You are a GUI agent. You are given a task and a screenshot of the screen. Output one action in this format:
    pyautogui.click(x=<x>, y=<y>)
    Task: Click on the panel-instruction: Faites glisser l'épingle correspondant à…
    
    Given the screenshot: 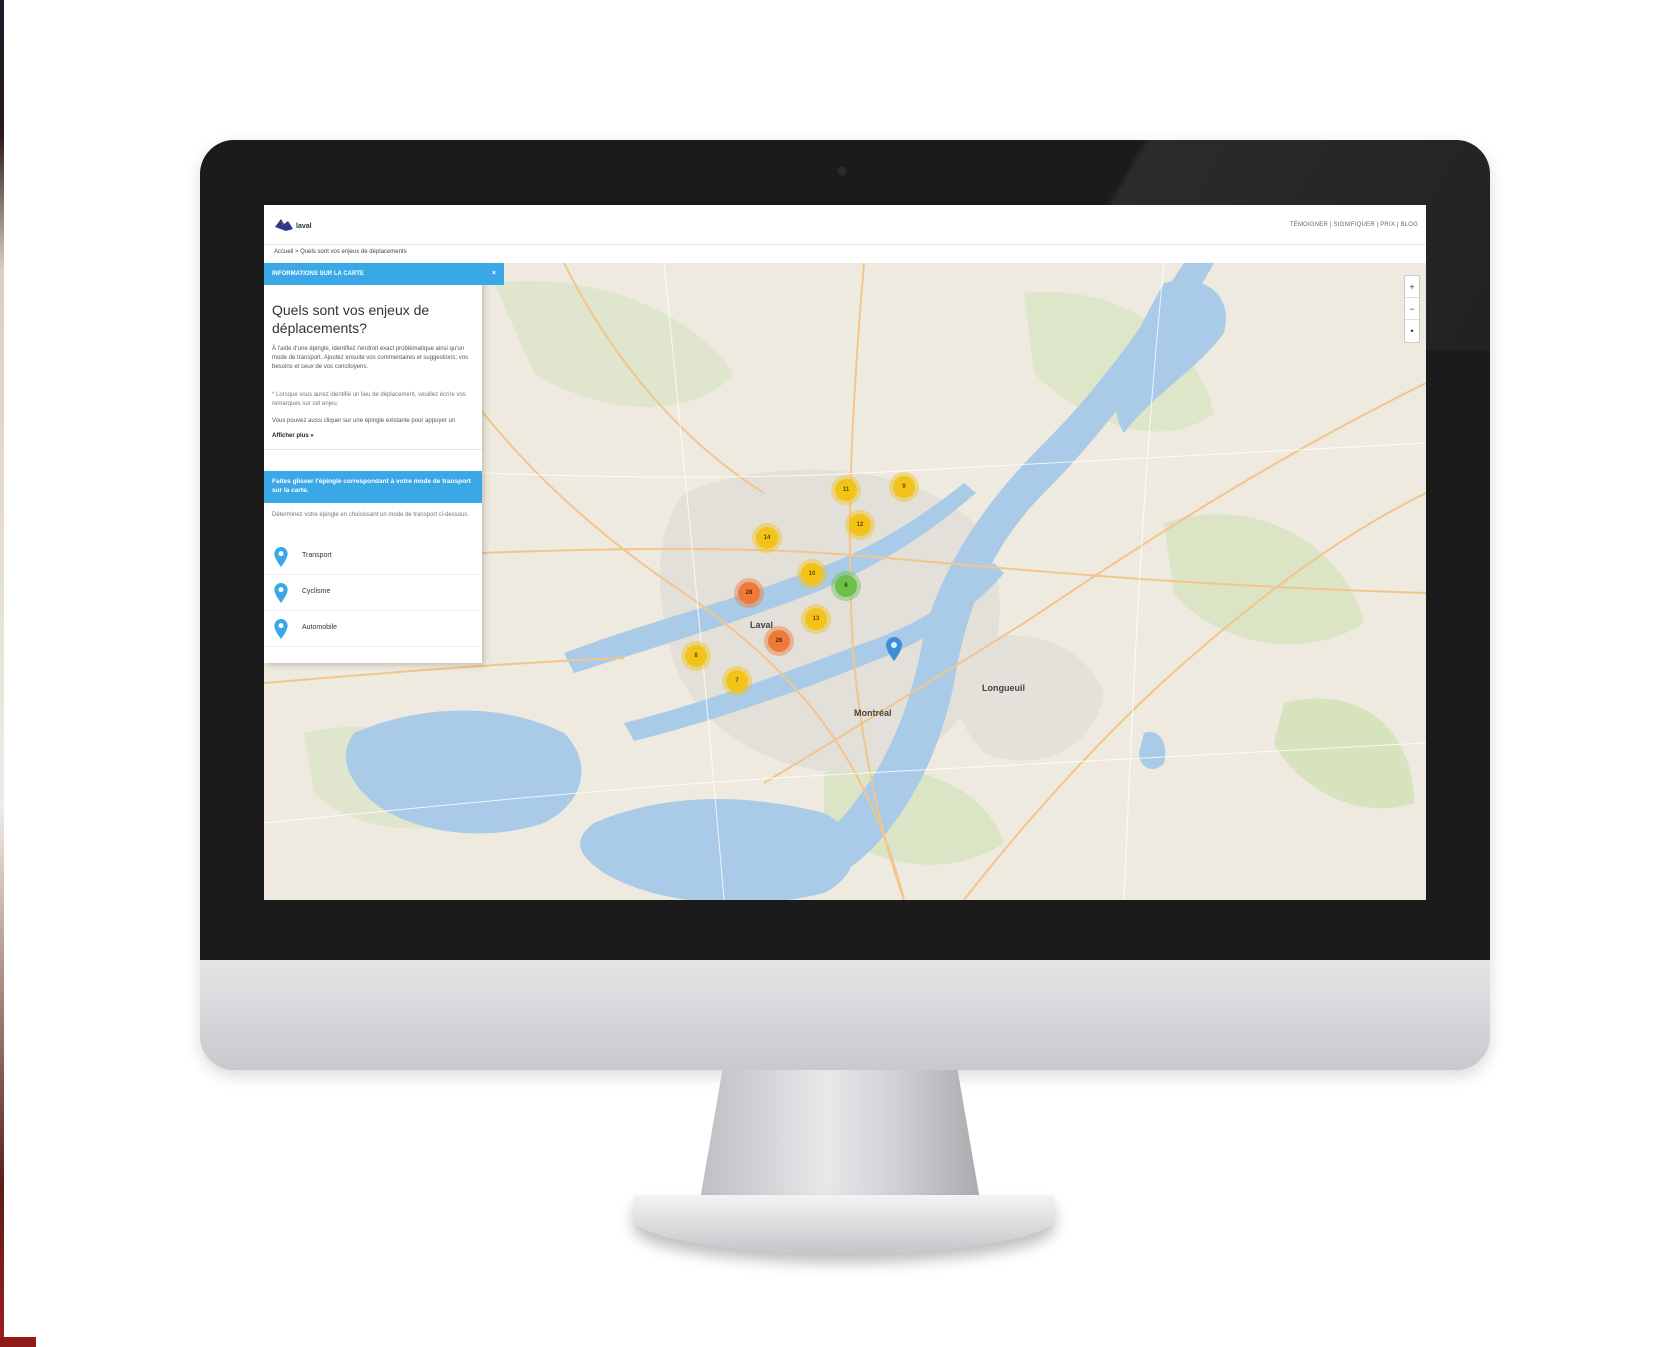 What is the action you would take?
    pyautogui.click(x=373, y=487)
    